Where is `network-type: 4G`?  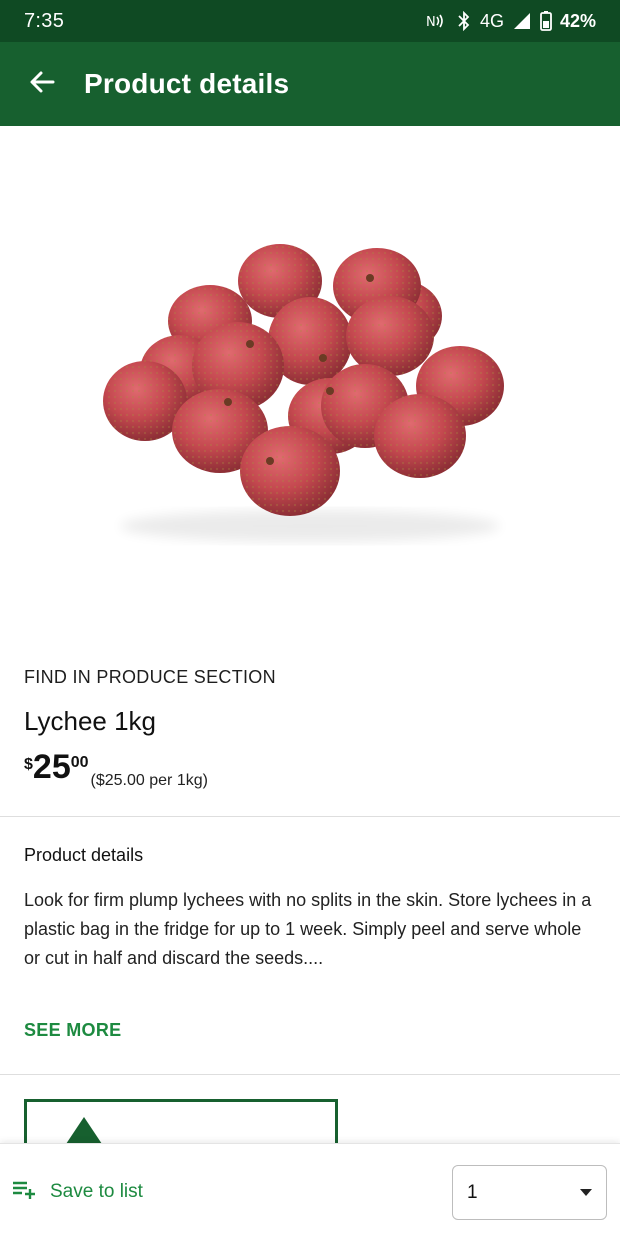 network-type: 4G is located at coordinates (491, 20).